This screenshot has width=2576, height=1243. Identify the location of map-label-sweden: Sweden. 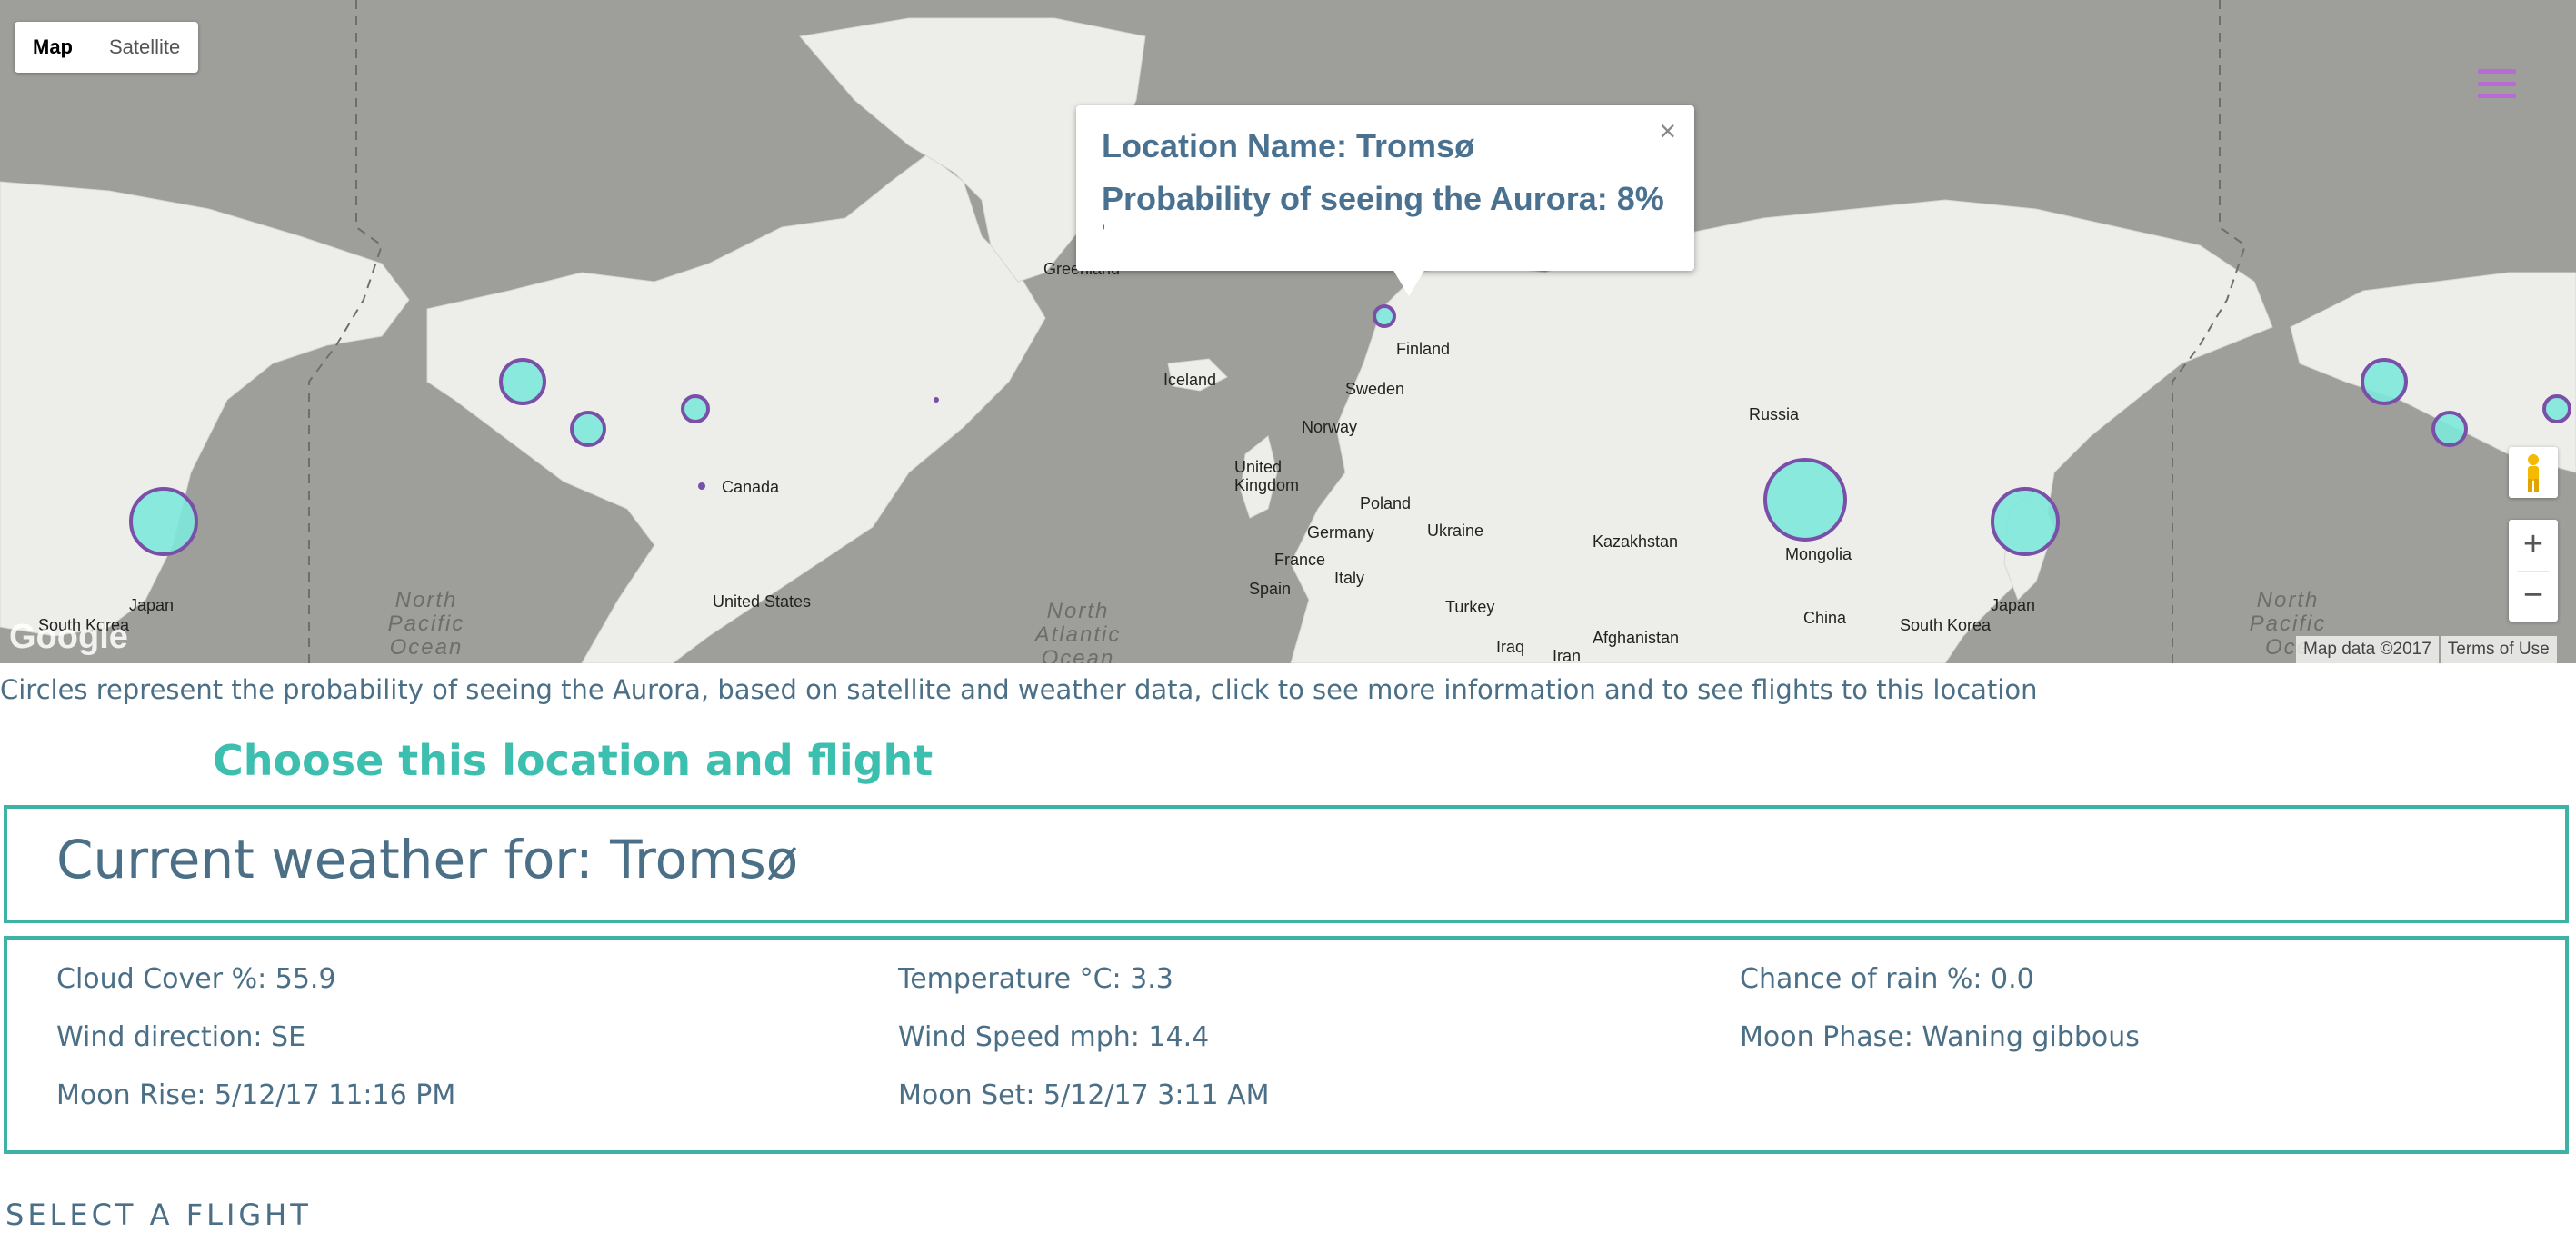
(1375, 389).